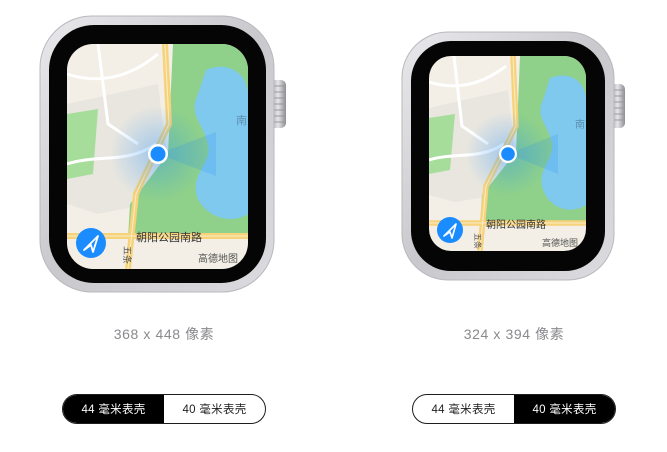 Image resolution: width=667 pixels, height=452 pixels. I want to click on case-size-toggle-left: 44 毫米表壳 40 毫米表壳, so click(164, 409).